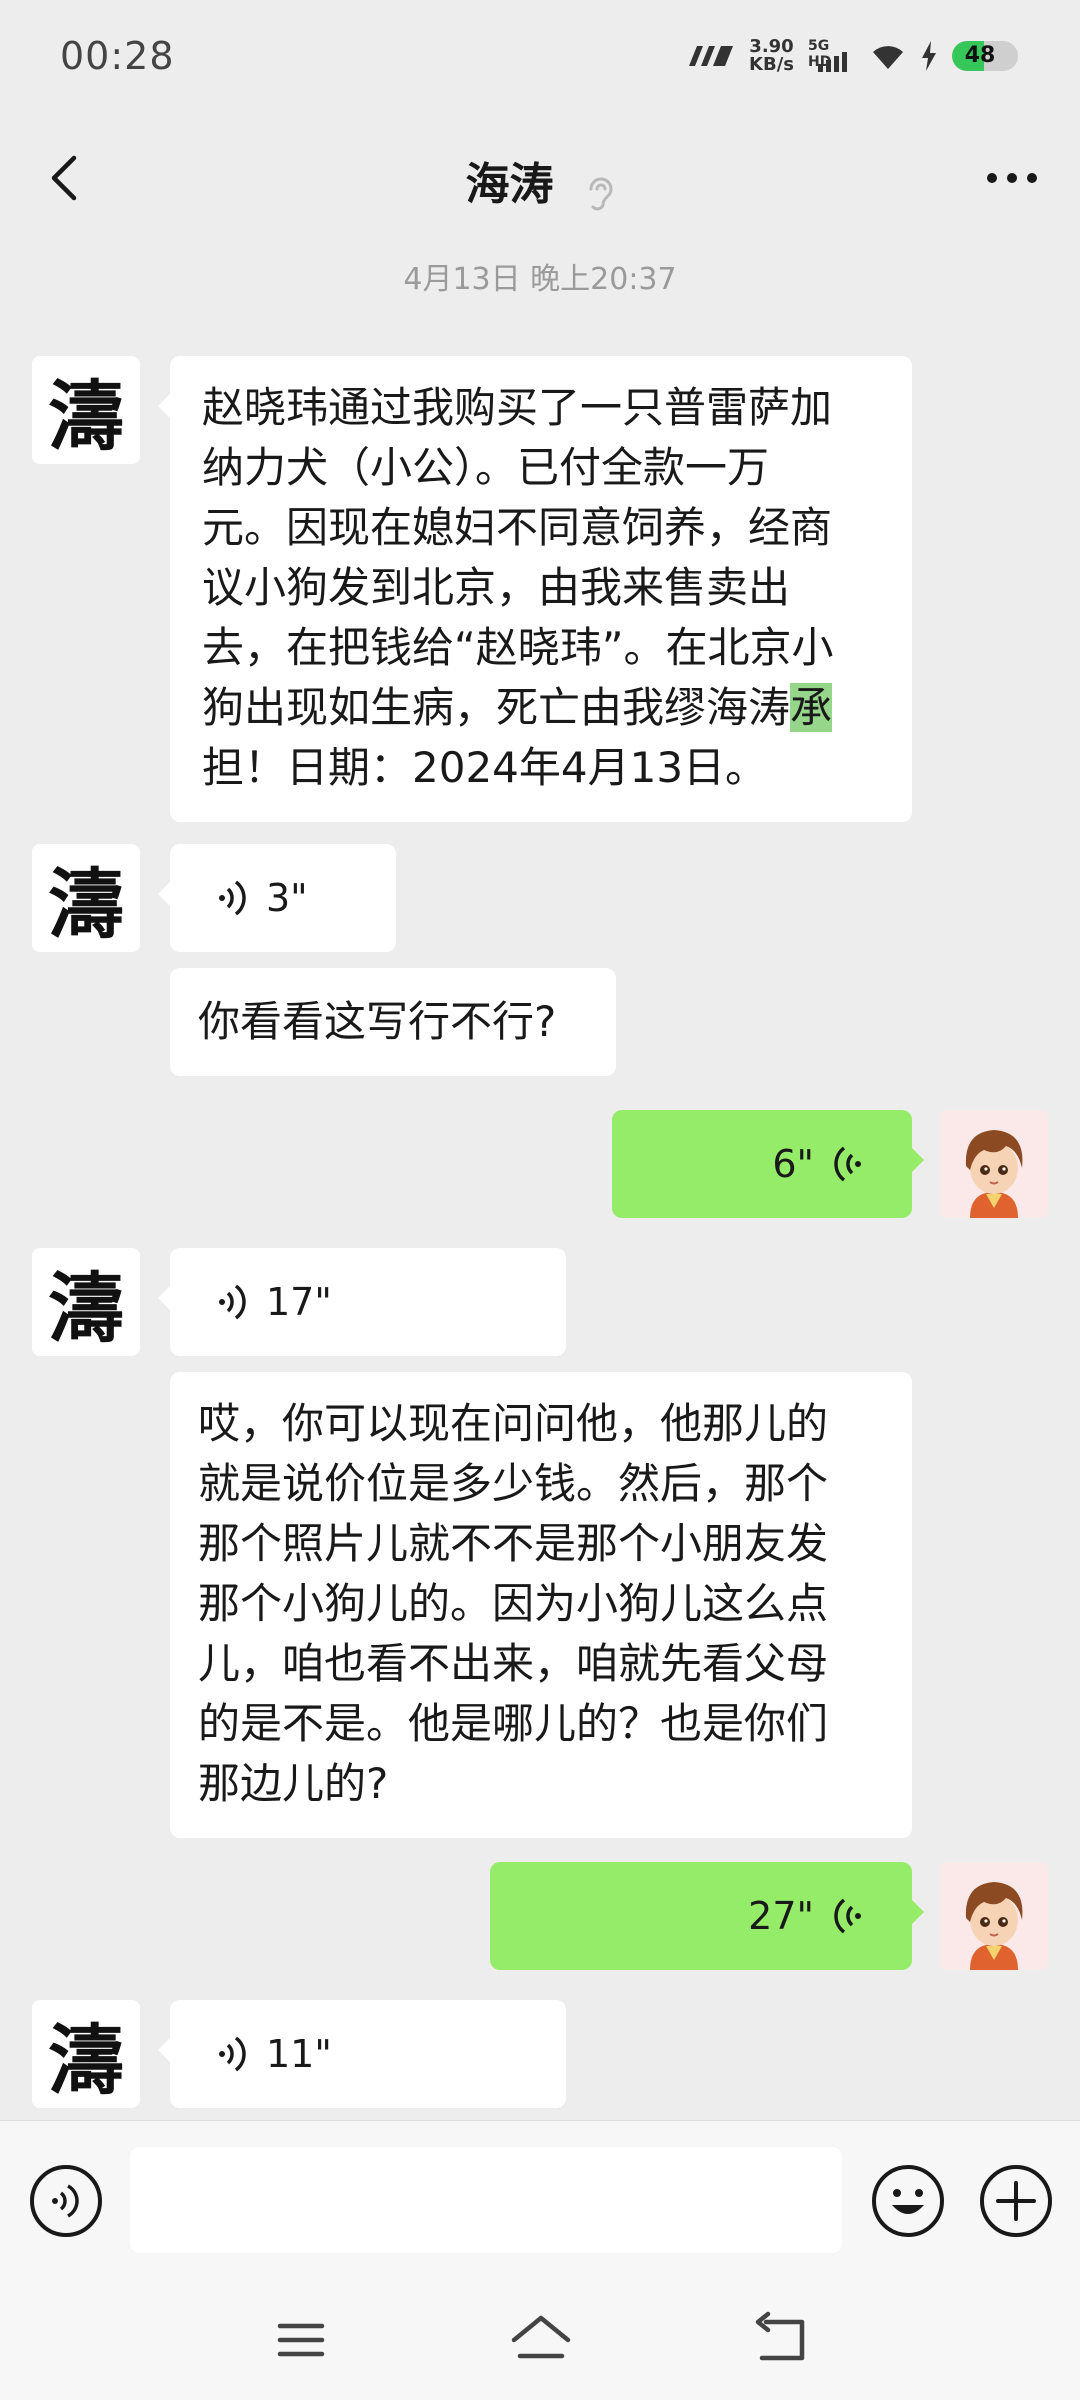  I want to click on net-speed: 3.90 KB/s, so click(771, 56).